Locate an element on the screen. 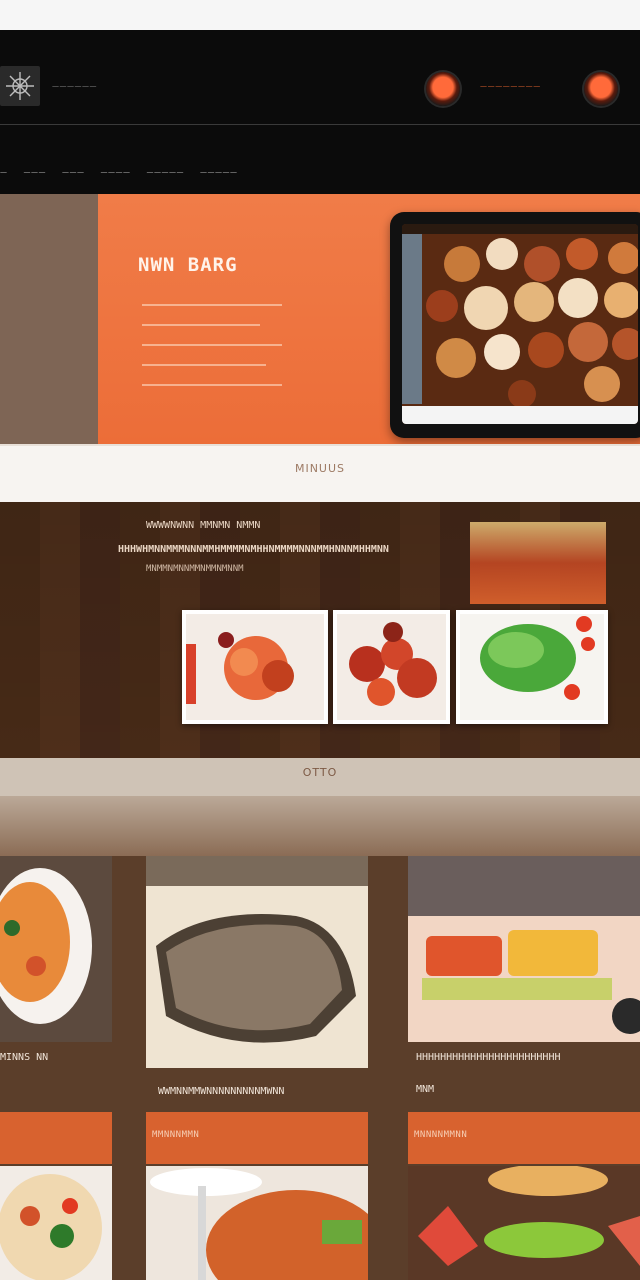 The image size is (640, 1280). browser-top-strip is located at coordinates (320, 15).